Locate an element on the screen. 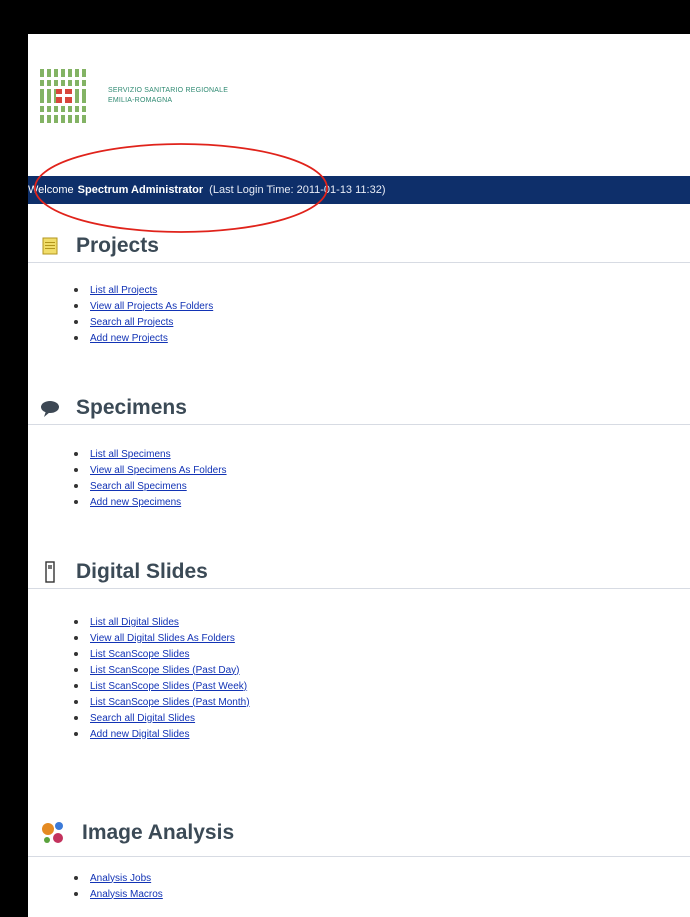 This screenshot has height=917, width=690. link-list: Analysis Jobs Analysis Macros is located at coordinates (118, 886).